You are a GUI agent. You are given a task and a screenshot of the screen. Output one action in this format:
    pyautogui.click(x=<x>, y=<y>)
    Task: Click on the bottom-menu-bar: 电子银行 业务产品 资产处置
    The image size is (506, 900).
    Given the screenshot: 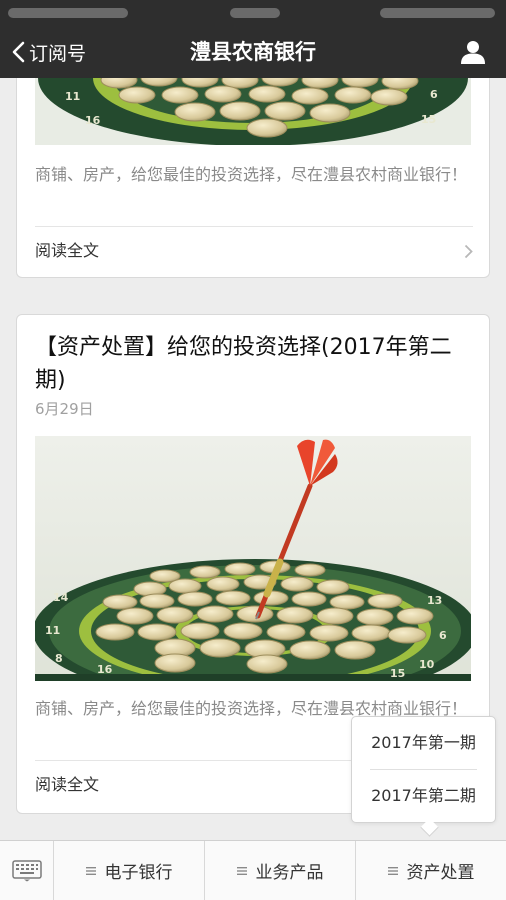 What is the action you would take?
    pyautogui.click(x=253, y=870)
    